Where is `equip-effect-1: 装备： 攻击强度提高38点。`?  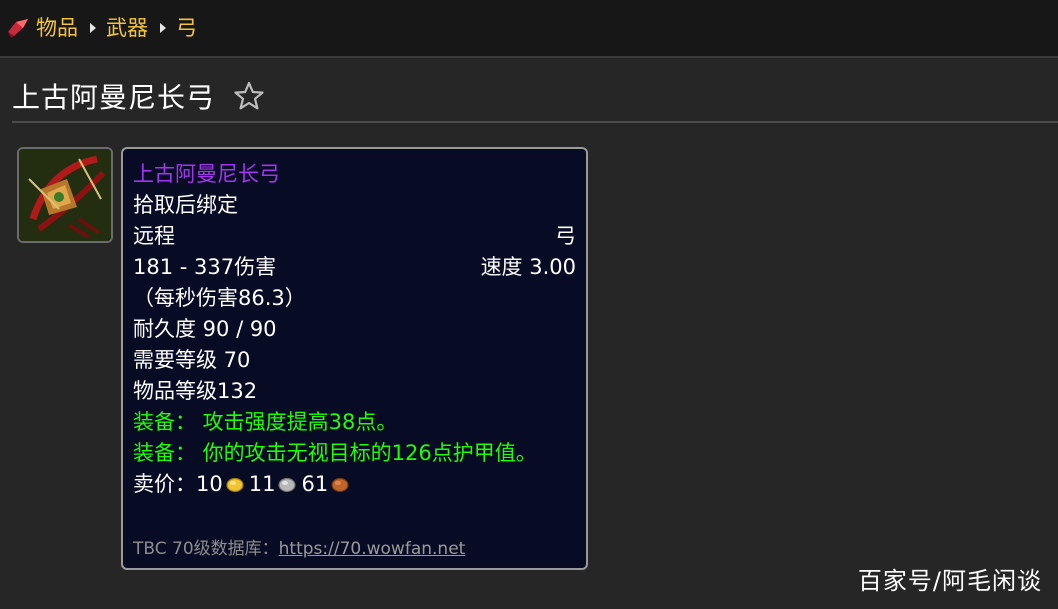 equip-effect-1: 装备： 攻击强度提高38点。 is located at coordinates (265, 422).